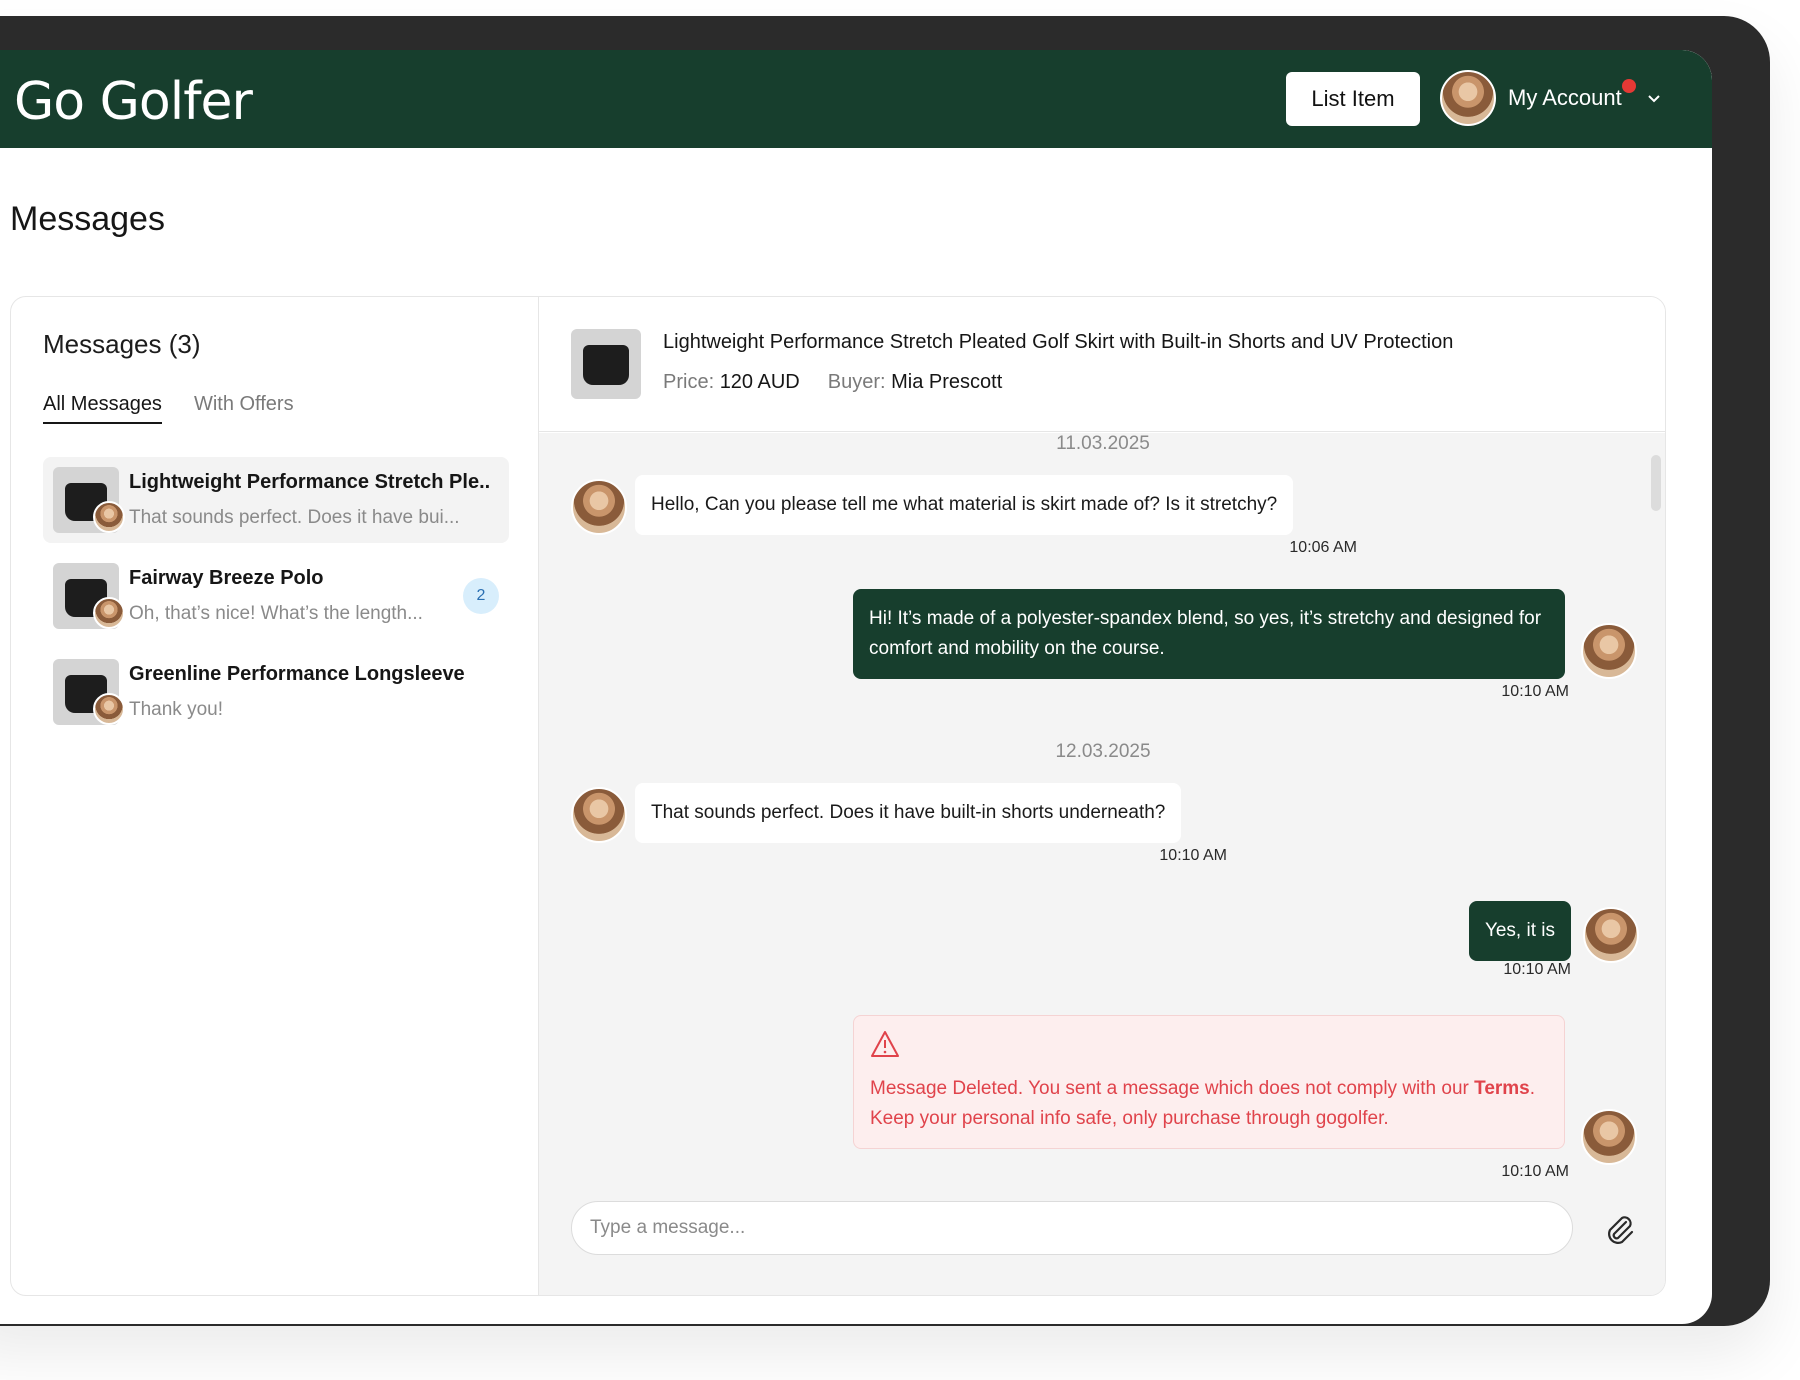 The height and width of the screenshot is (1380, 1800). Describe the element at coordinates (133, 102) in the screenshot. I see `logo: Go Golfer` at that location.